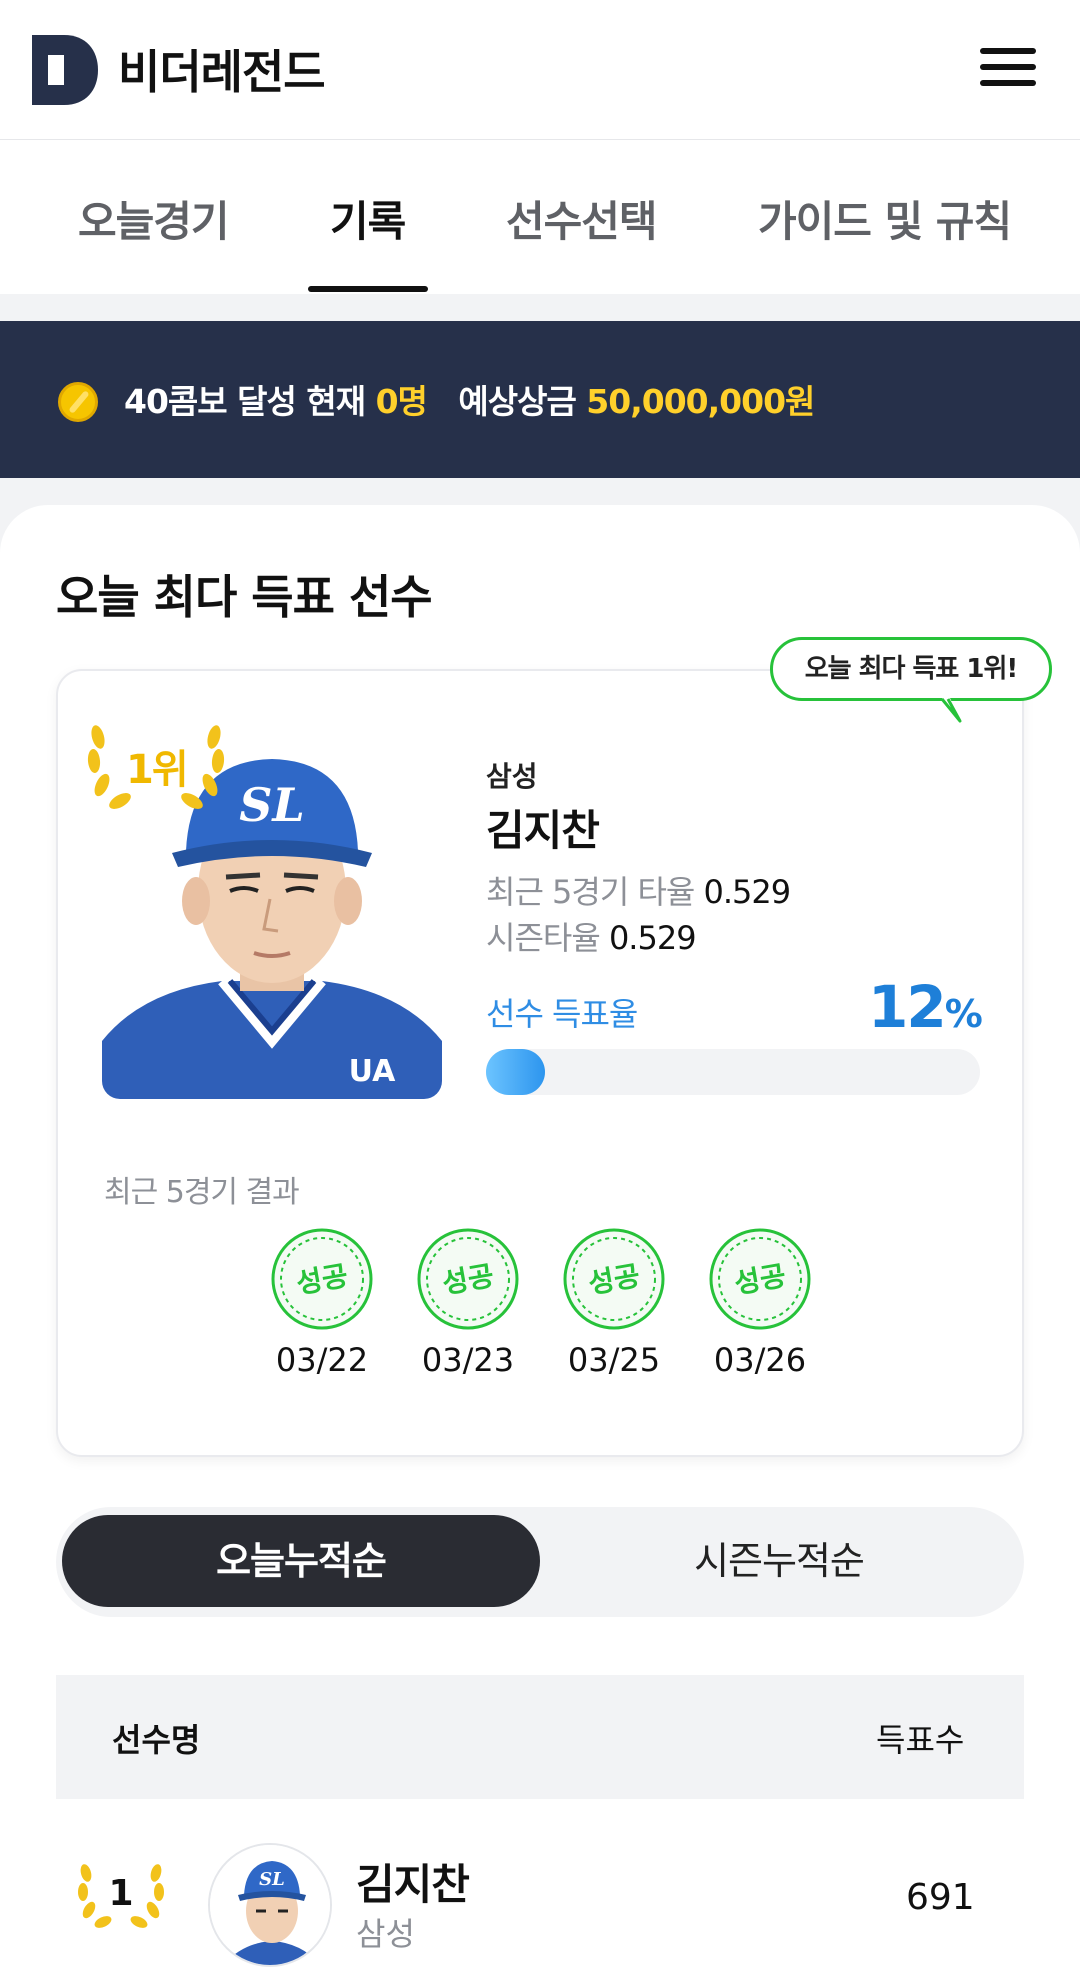 The height and width of the screenshot is (1967, 1080). What do you see at coordinates (368, 218) in the screenshot?
I see `tab-records: 기록` at bounding box center [368, 218].